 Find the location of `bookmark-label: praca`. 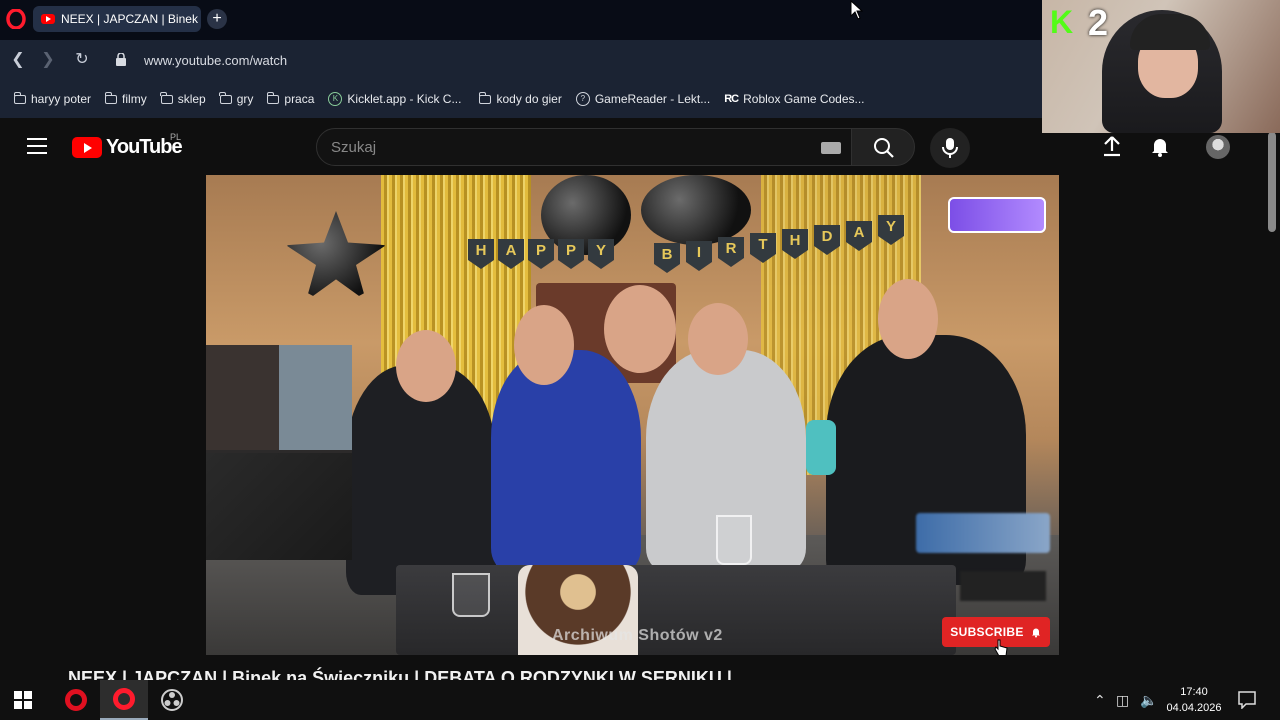

bookmark-label: praca is located at coordinates (299, 99).